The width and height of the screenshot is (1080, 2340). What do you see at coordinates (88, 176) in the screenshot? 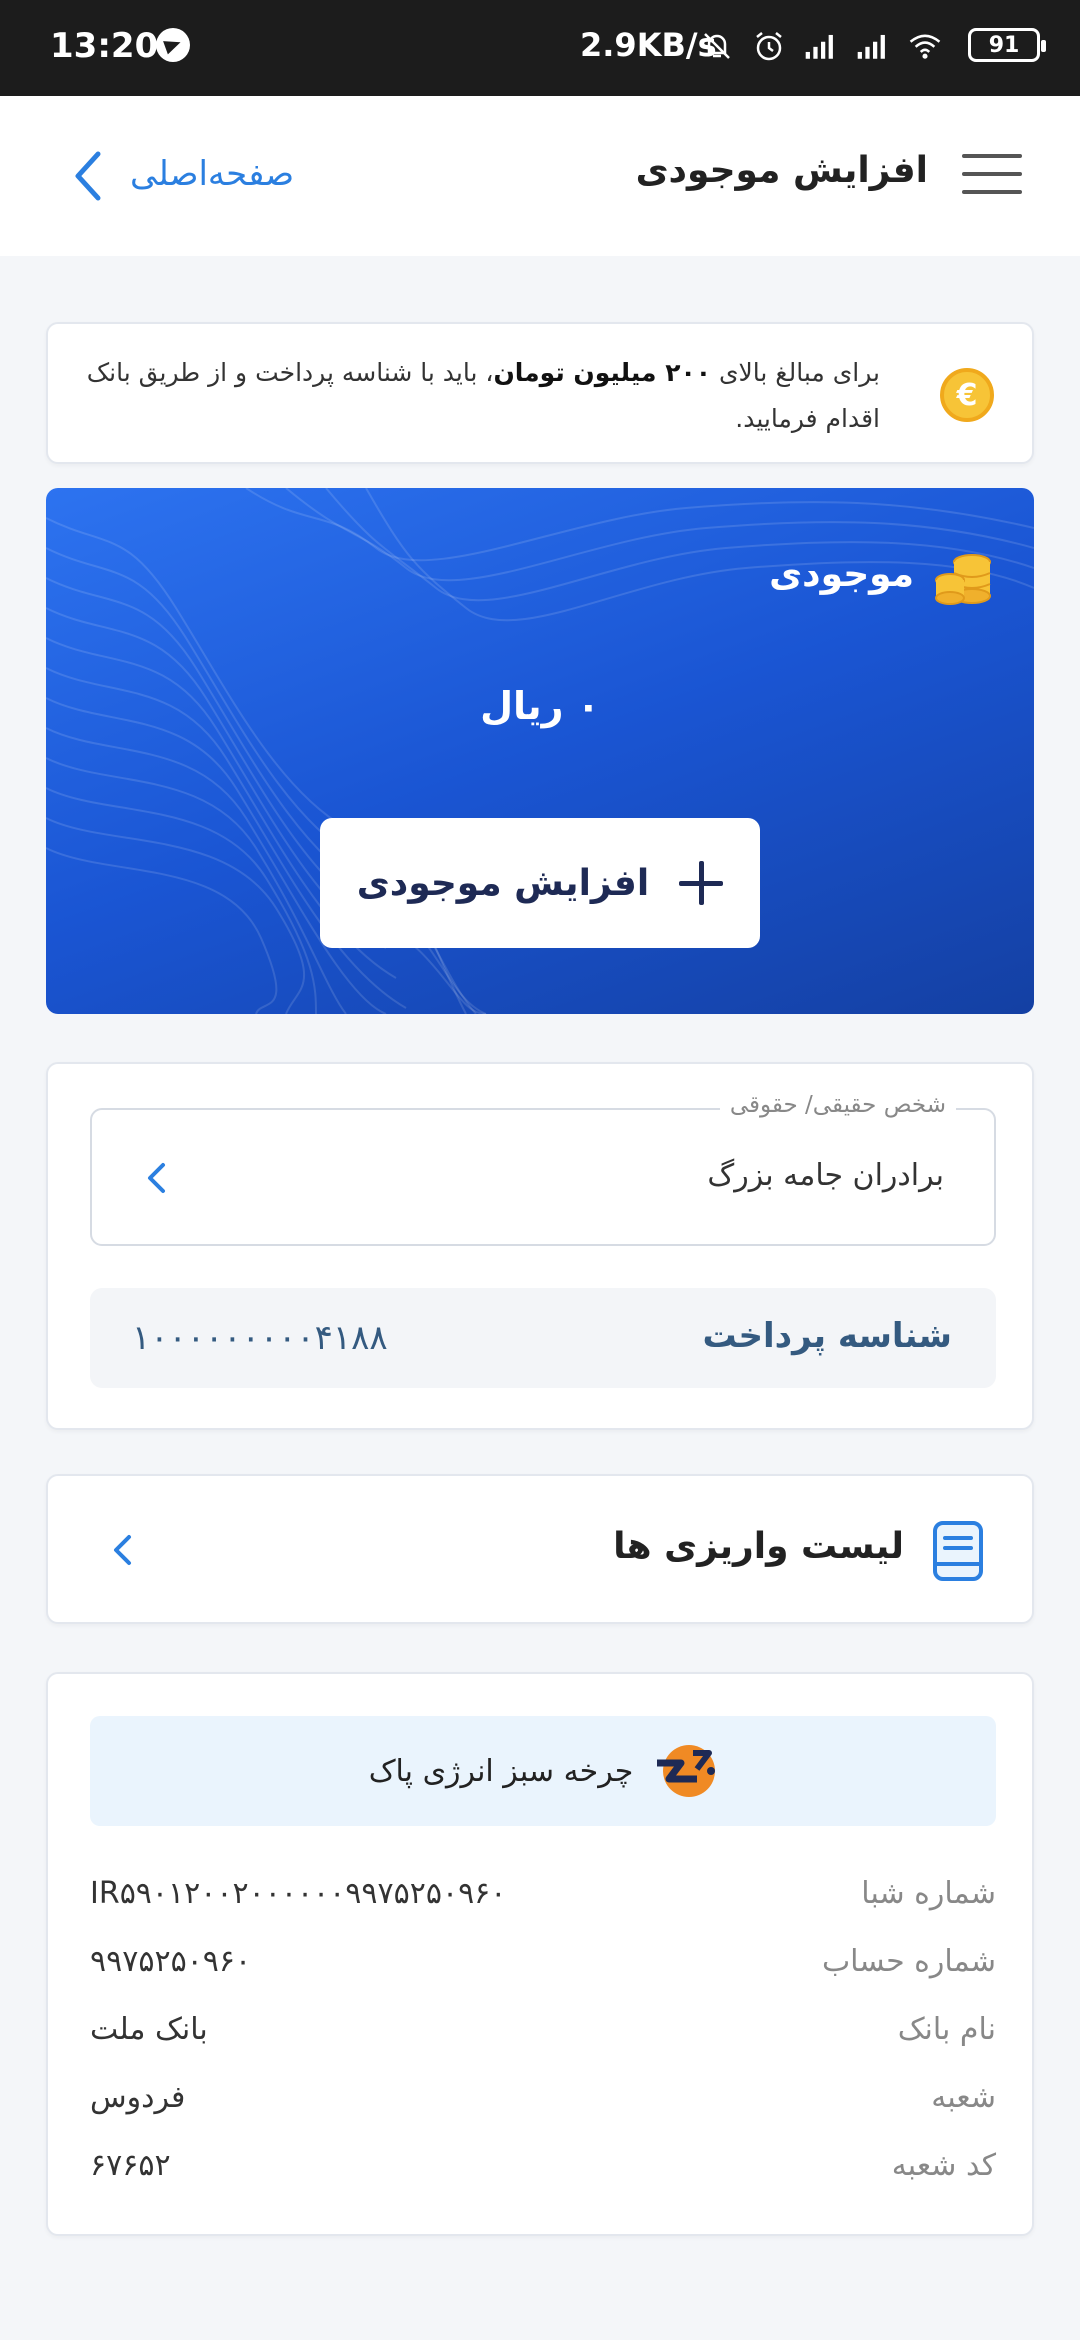
I see `back-chevron-icon` at bounding box center [88, 176].